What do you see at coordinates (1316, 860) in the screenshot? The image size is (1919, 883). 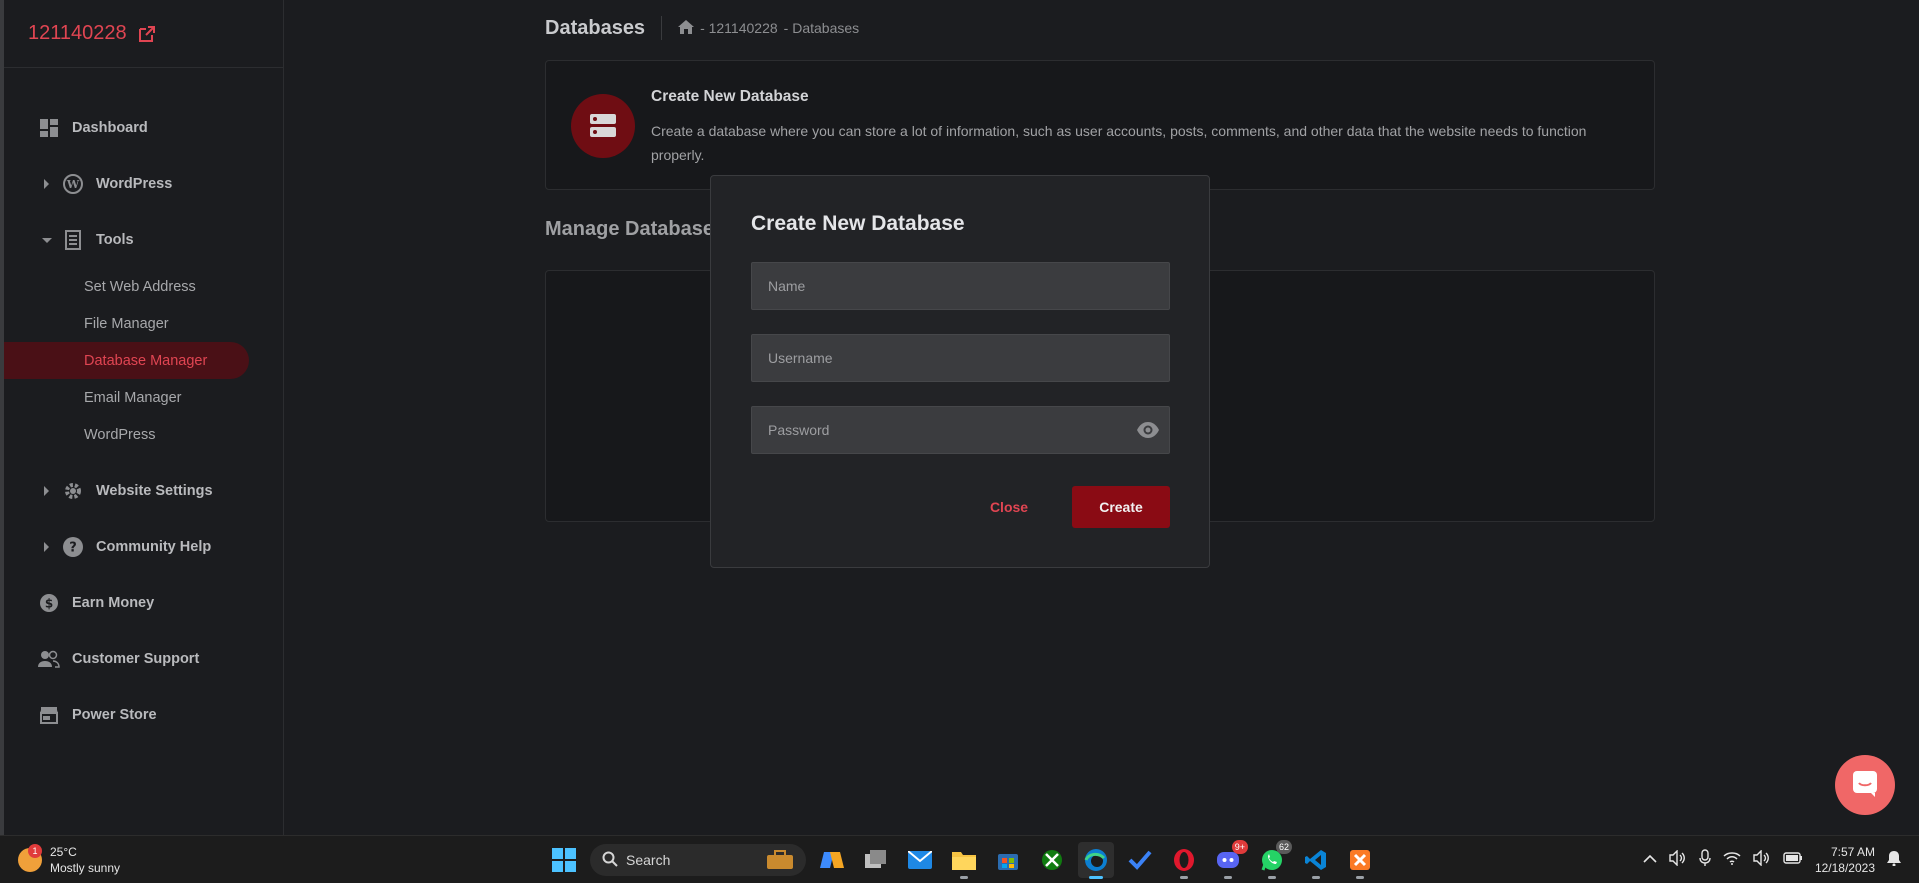 I see `vscode-icon` at bounding box center [1316, 860].